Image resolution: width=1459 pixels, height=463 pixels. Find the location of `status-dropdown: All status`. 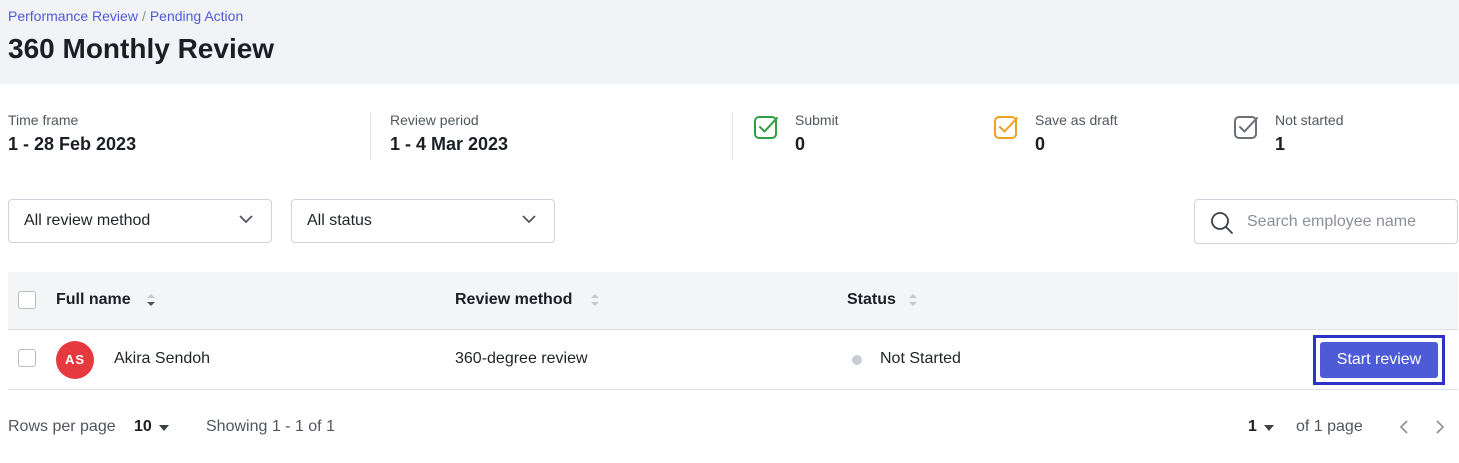

status-dropdown: All status is located at coordinates (423, 221).